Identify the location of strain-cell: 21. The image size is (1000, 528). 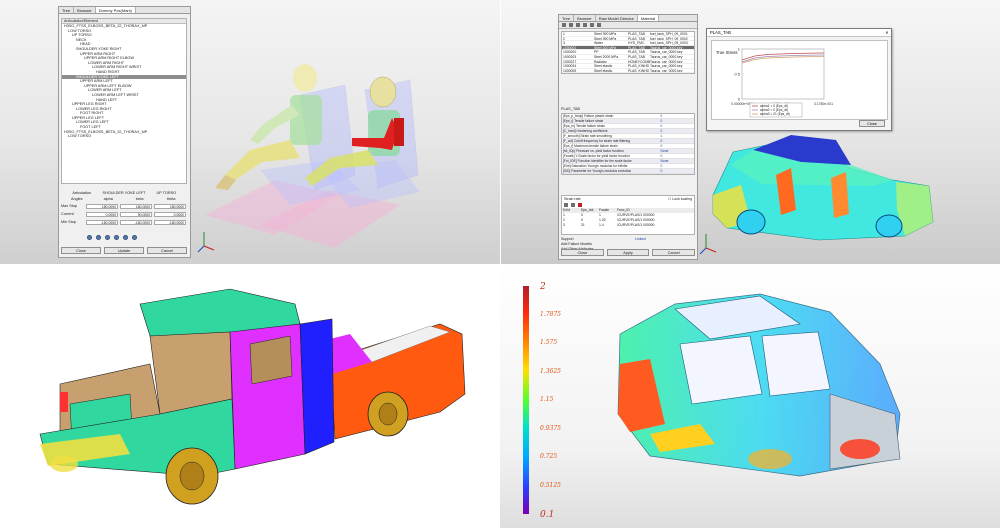
(583, 225).